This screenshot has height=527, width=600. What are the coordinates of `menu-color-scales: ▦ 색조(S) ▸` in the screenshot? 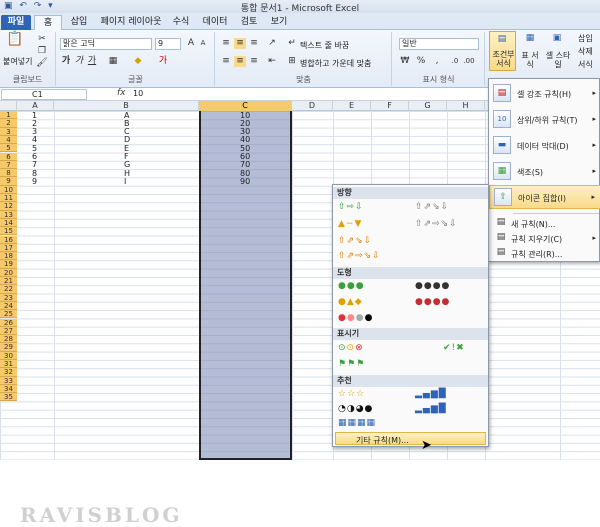 It's located at (544, 171).